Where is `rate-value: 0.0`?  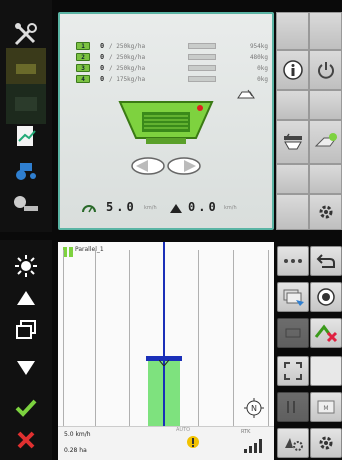
rate-value: 0.0 is located at coordinates (203, 207).